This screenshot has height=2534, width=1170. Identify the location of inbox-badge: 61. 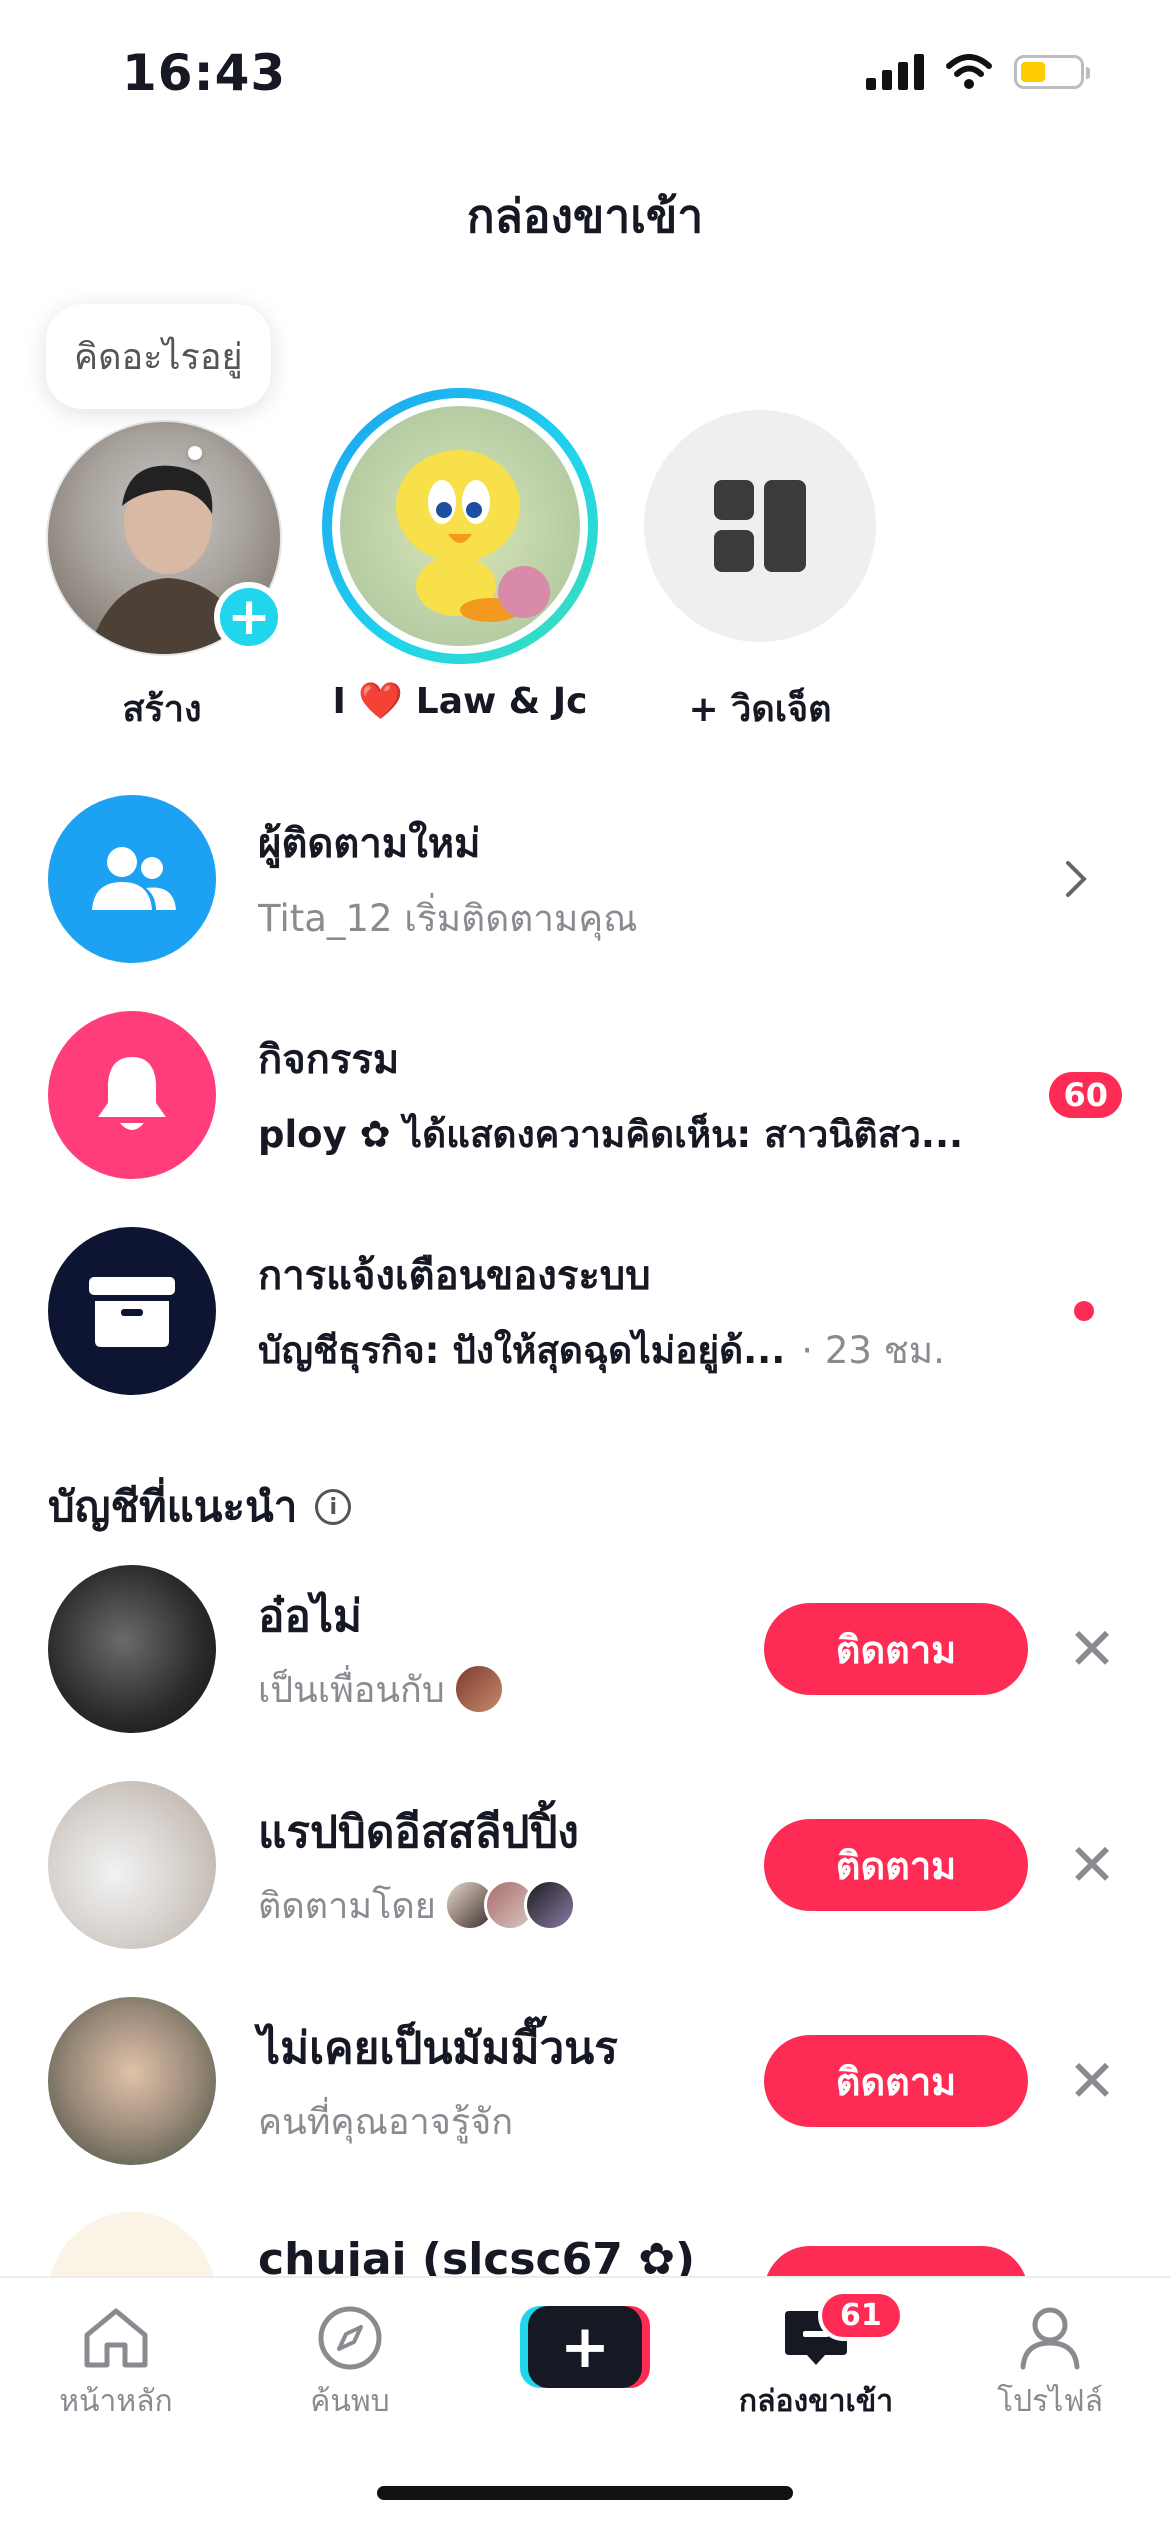
(861, 2315).